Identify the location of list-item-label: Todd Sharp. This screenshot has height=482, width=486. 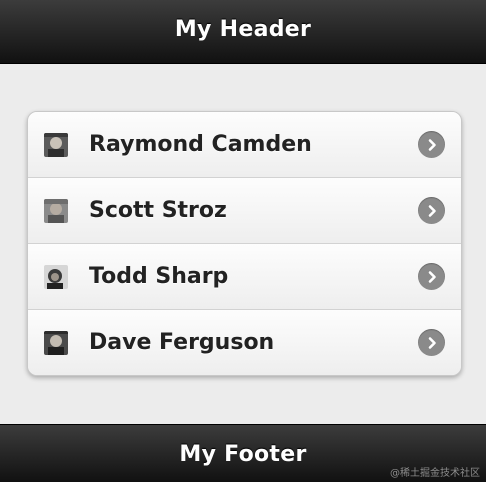
(159, 276).